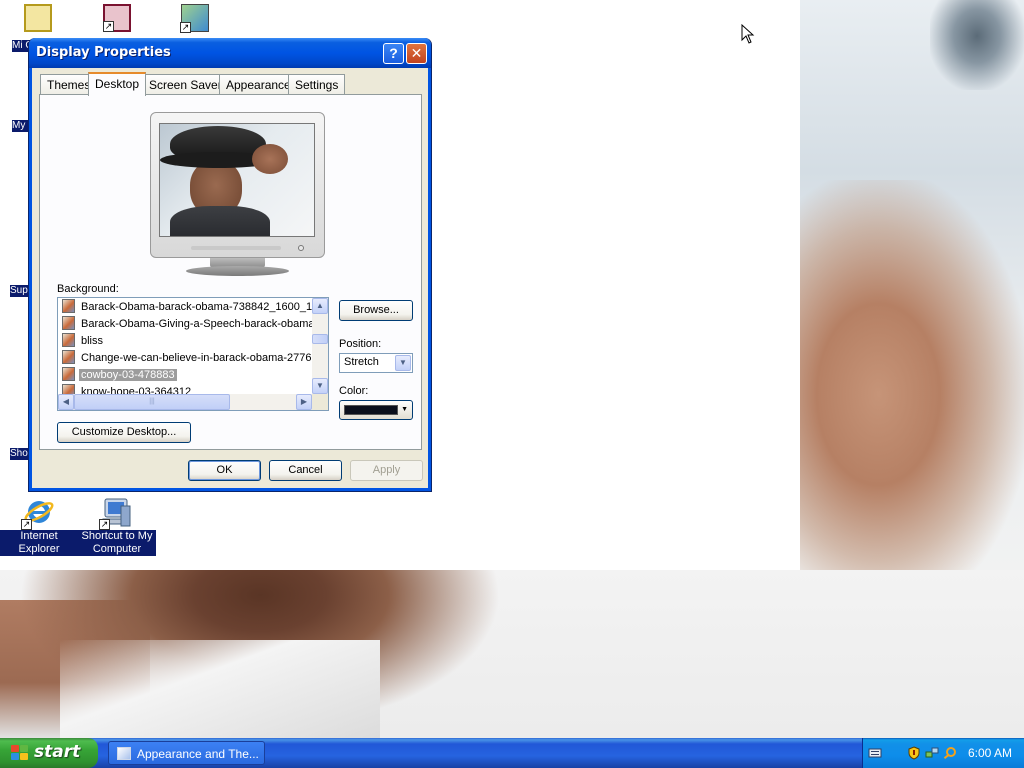  I want to click on keyboard-icon, so click(875, 753).